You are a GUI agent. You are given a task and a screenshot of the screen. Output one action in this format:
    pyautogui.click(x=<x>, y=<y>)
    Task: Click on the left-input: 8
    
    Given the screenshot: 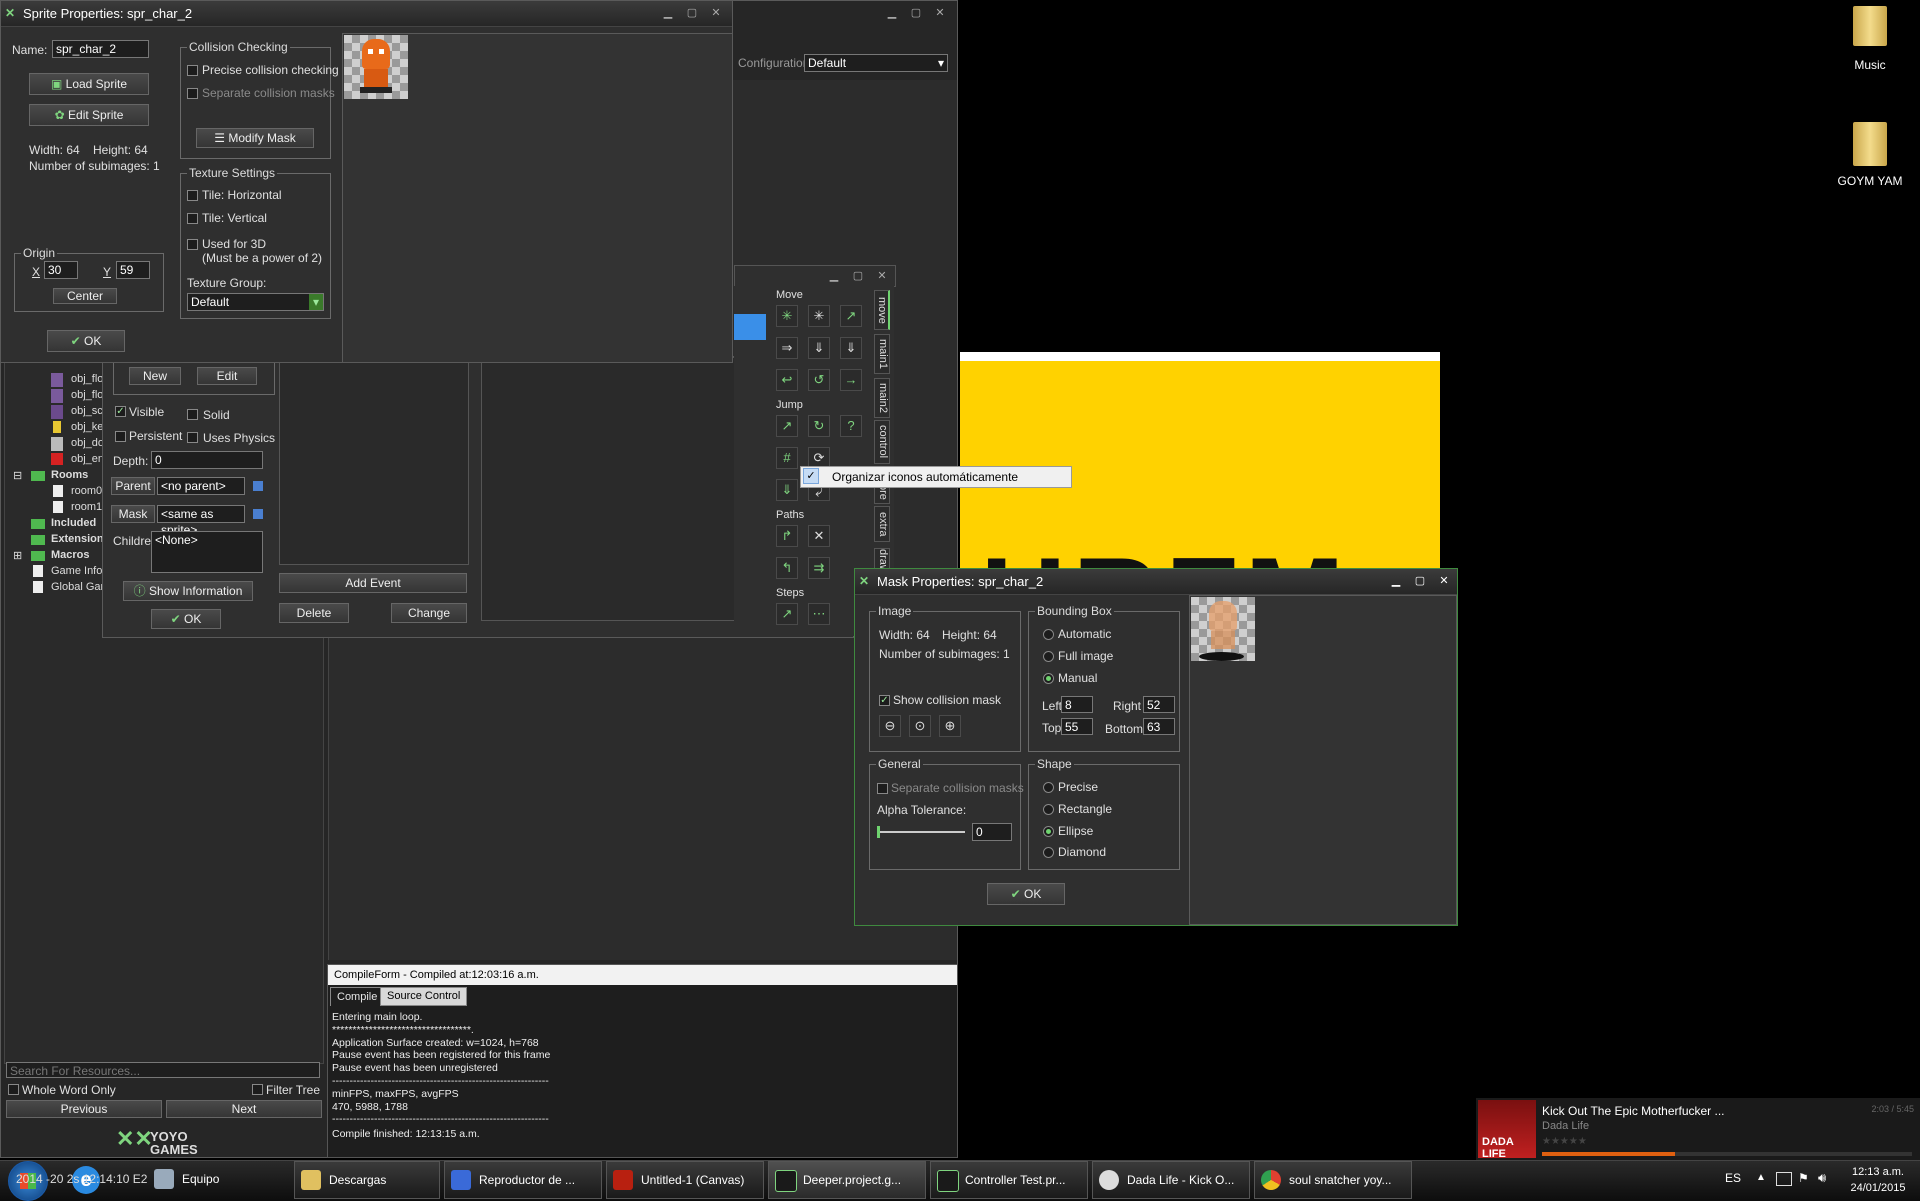 What is the action you would take?
    pyautogui.click(x=1077, y=704)
    